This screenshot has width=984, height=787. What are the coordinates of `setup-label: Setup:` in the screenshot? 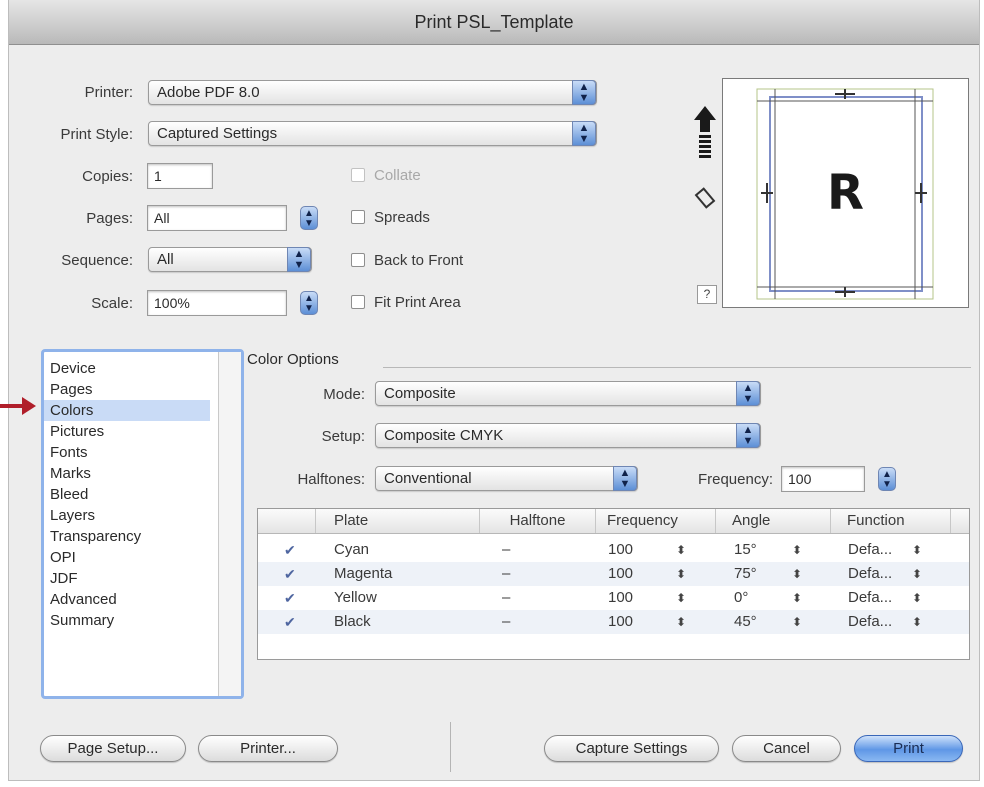 It's located at (343, 436).